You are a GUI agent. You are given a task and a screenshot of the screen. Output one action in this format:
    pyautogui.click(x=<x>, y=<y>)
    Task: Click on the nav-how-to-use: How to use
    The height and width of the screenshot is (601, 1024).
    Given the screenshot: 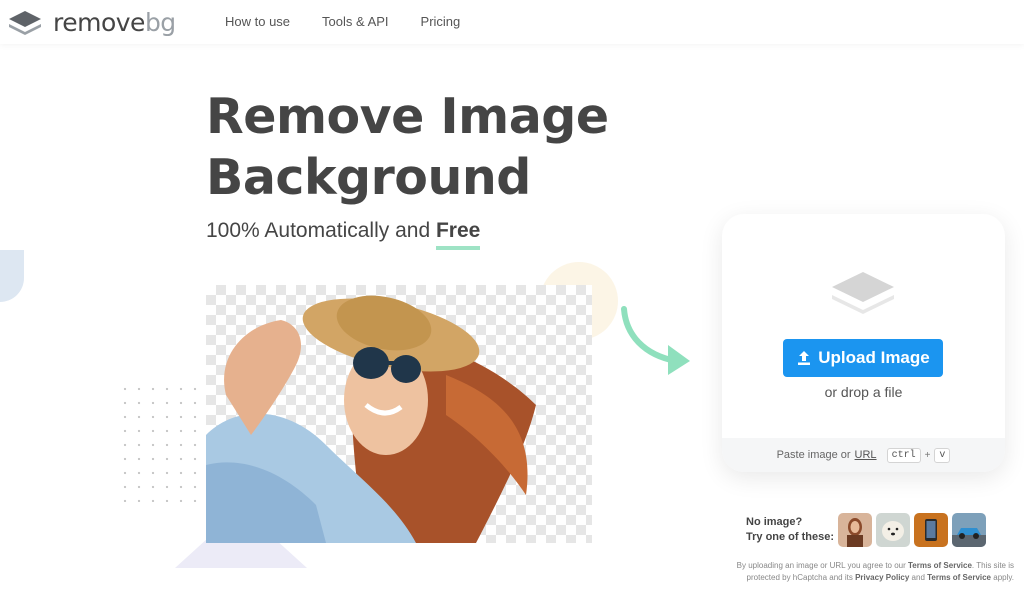 What is the action you would take?
    pyautogui.click(x=257, y=21)
    